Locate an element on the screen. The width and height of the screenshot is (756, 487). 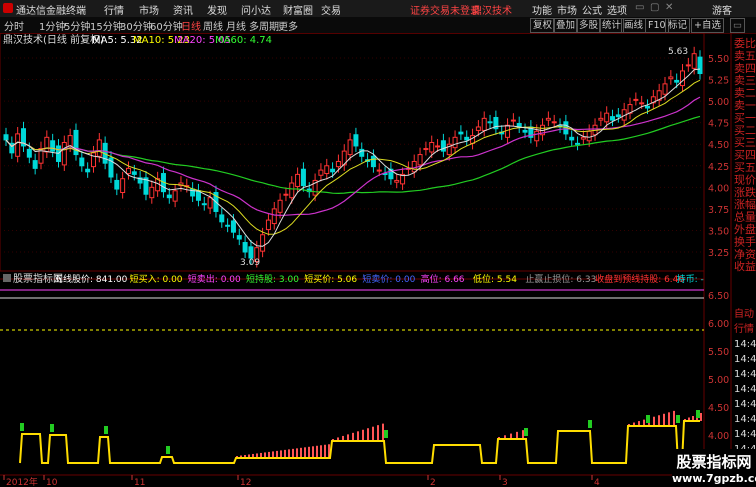
tf-multi: 多周期 is located at coordinates (264, 25).